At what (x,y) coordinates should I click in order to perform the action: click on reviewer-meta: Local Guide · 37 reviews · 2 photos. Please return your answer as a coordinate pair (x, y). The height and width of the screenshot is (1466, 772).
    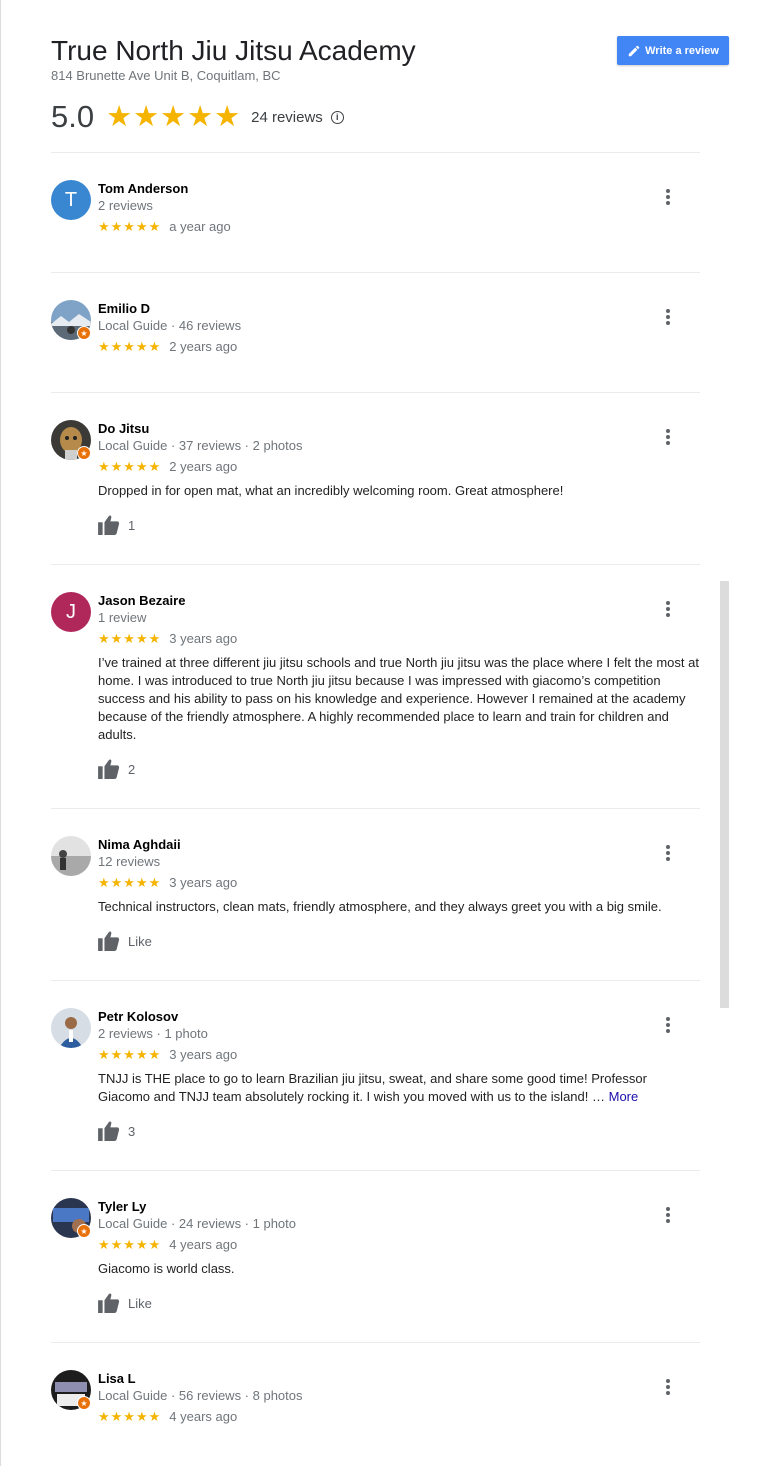
    Looking at the image, I should click on (200, 445).